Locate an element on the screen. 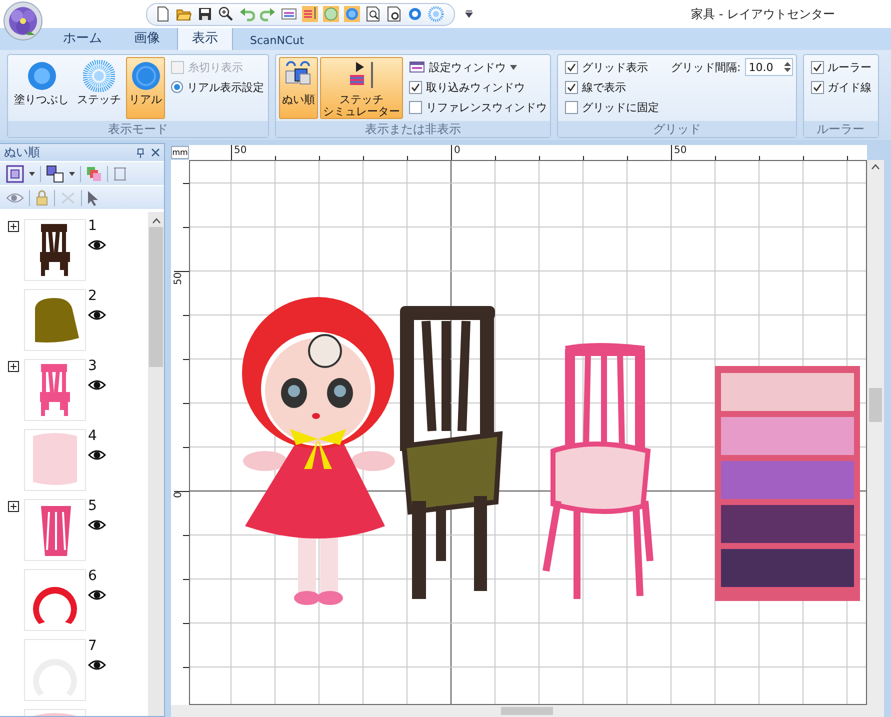 The image size is (891, 717). group-title: 表示または非表示 is located at coordinates (413, 129).